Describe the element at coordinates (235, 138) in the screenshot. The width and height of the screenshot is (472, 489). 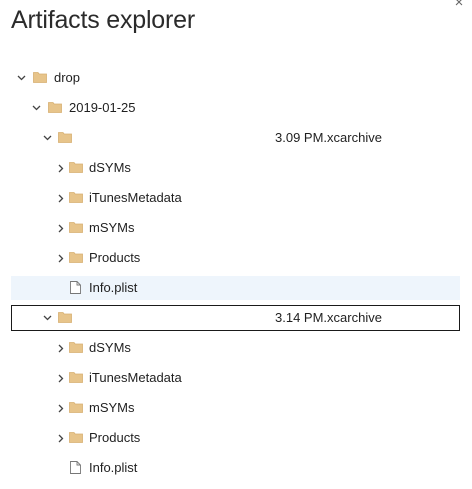
I see `tree-item-archive-1: 3.09 PM.xcarchive` at that location.